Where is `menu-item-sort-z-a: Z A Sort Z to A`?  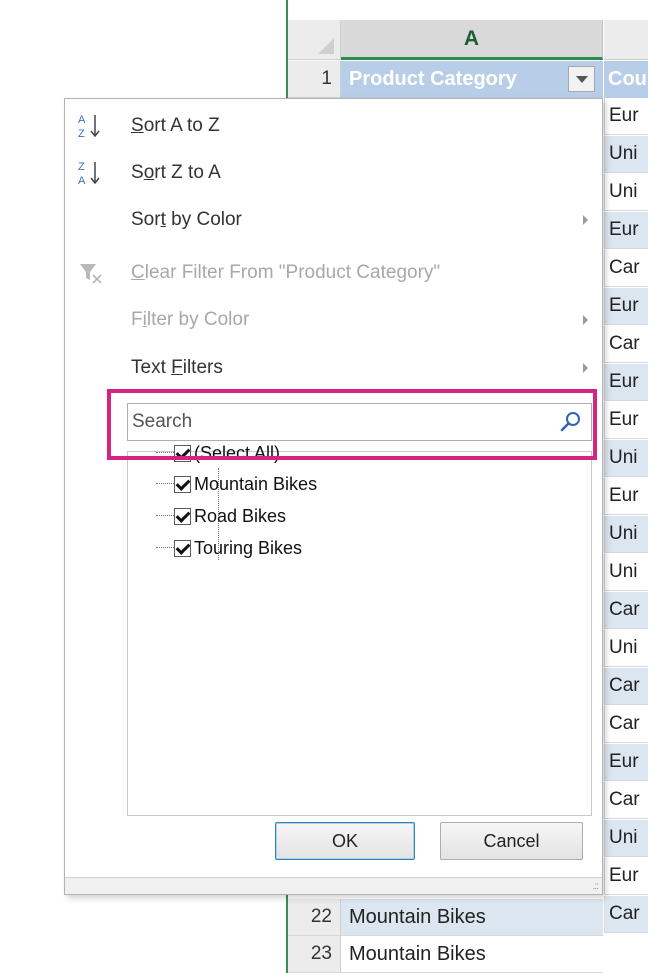 menu-item-sort-z-a: Z A Sort Z to A is located at coordinates (333, 173).